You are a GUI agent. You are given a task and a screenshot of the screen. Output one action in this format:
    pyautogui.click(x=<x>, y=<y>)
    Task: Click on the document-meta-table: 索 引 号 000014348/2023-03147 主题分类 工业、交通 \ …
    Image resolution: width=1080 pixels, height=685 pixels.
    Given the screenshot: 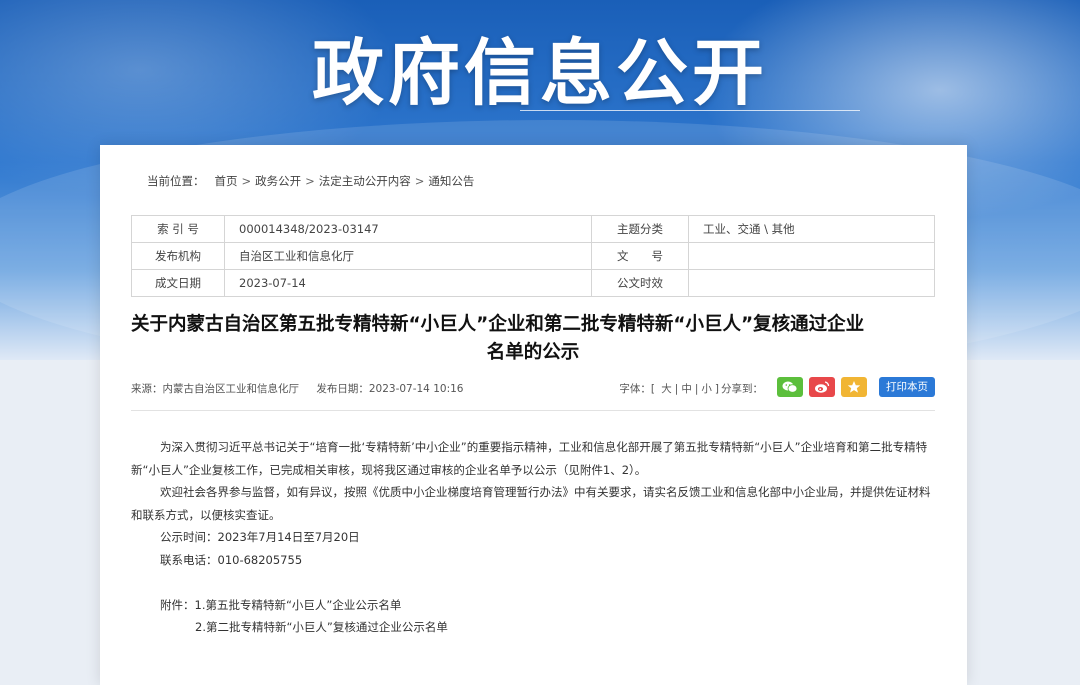 What is the action you would take?
    pyautogui.click(x=533, y=256)
    